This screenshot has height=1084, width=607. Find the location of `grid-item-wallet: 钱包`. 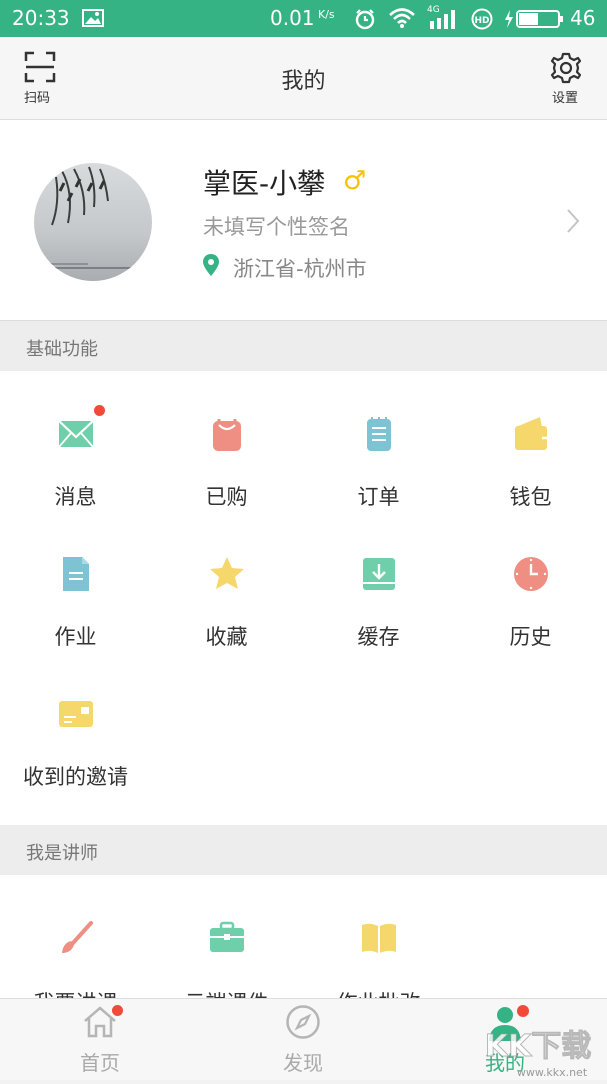

grid-item-wallet: 钱包 is located at coordinates (530, 465).